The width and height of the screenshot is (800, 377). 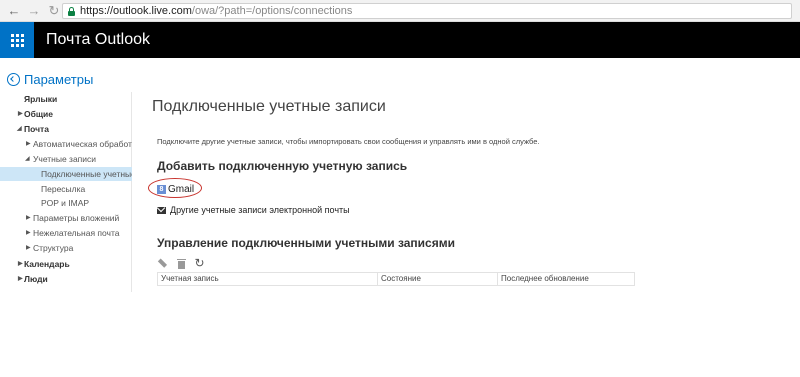 I want to click on back-label: Параметры, so click(x=59, y=79).